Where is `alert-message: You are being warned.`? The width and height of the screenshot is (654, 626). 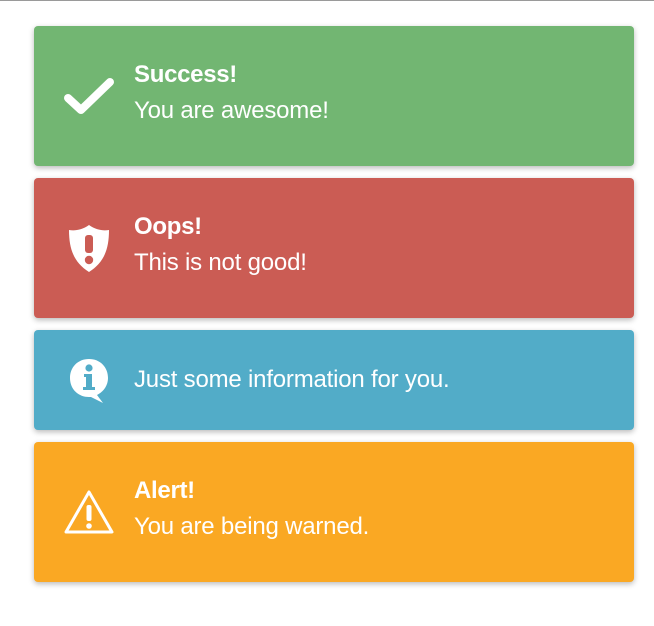 alert-message: You are being warned. is located at coordinates (252, 526).